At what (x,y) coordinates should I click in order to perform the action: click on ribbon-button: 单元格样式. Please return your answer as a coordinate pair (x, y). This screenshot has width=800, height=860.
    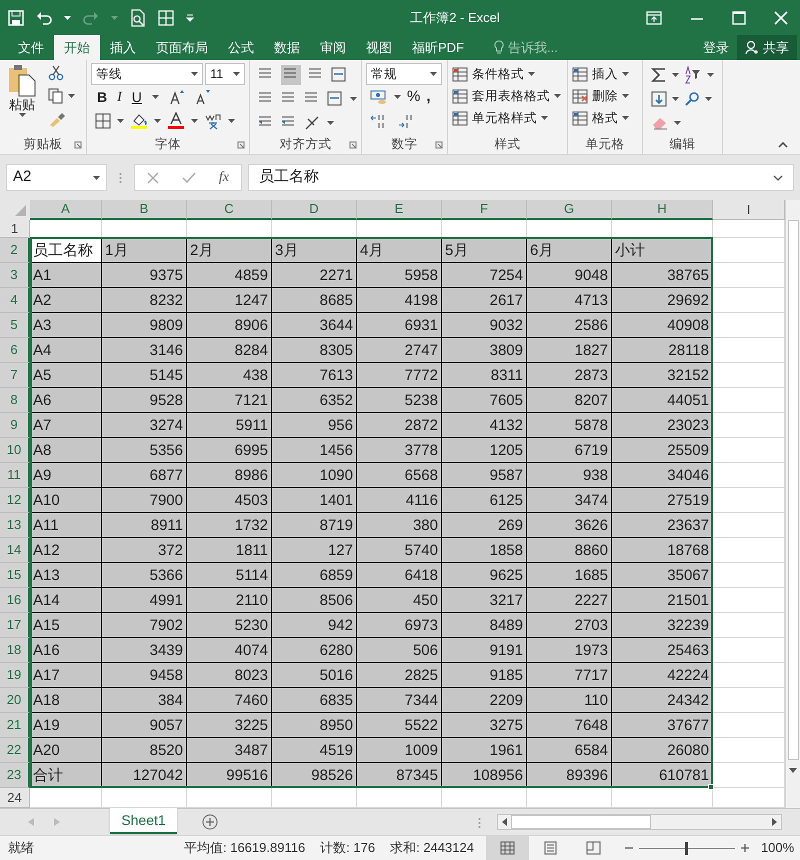
    Looking at the image, I should click on (500, 118).